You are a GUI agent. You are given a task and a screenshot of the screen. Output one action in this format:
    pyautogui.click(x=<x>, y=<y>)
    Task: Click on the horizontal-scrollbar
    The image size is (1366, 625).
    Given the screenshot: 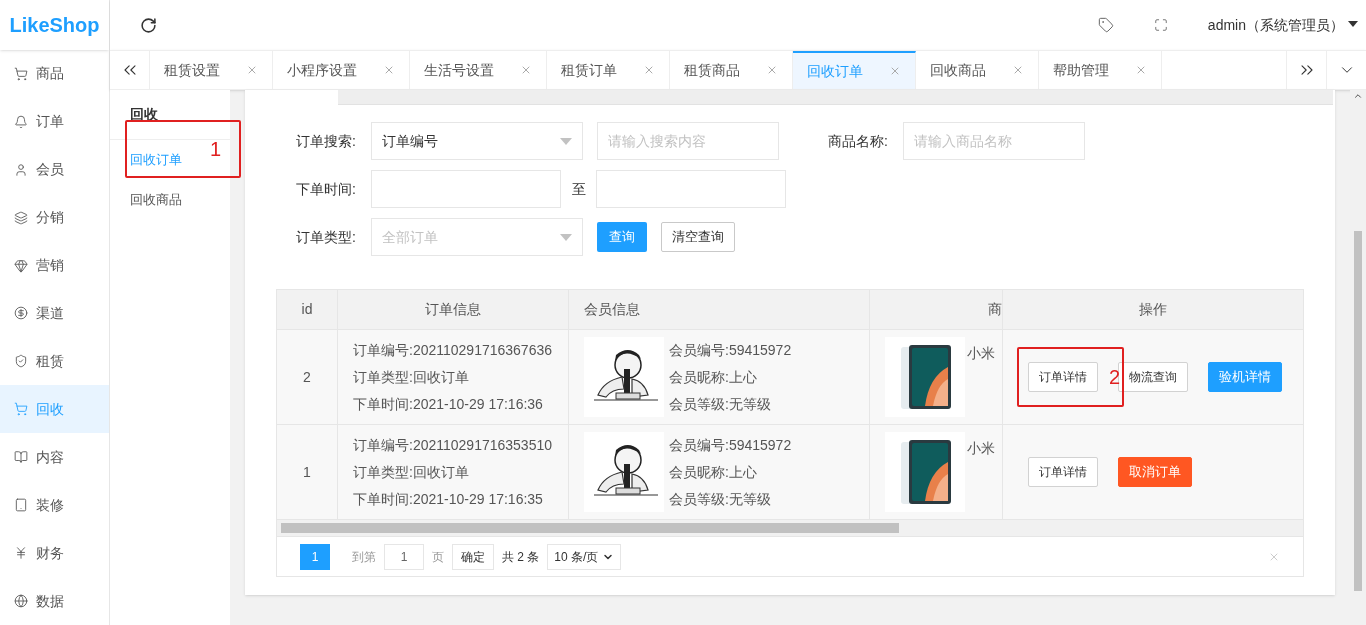 What is the action you would take?
    pyautogui.click(x=790, y=528)
    